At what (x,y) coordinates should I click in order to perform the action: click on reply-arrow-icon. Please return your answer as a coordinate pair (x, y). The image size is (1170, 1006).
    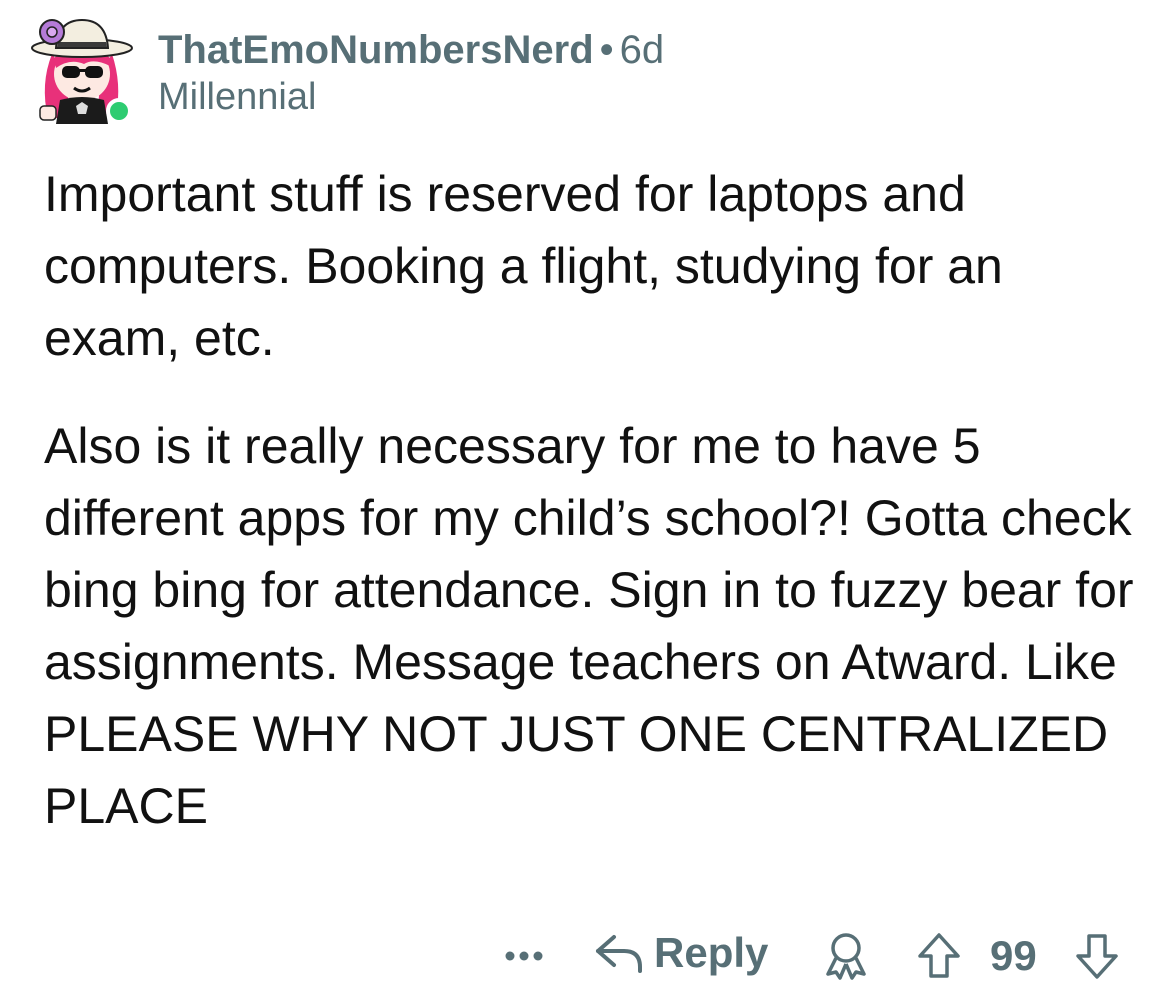
    Looking at the image, I should click on (619, 954).